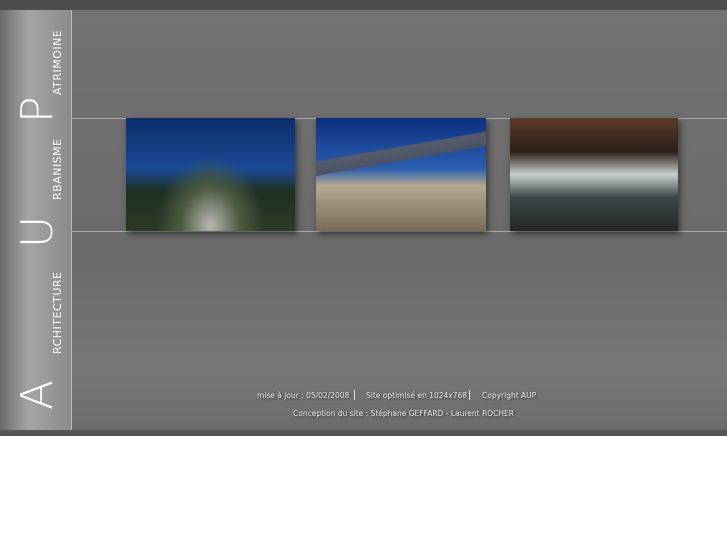 This screenshot has height=545, width=727. Describe the element at coordinates (401, 174) in the screenshot. I see `photo-tram-station` at that location.